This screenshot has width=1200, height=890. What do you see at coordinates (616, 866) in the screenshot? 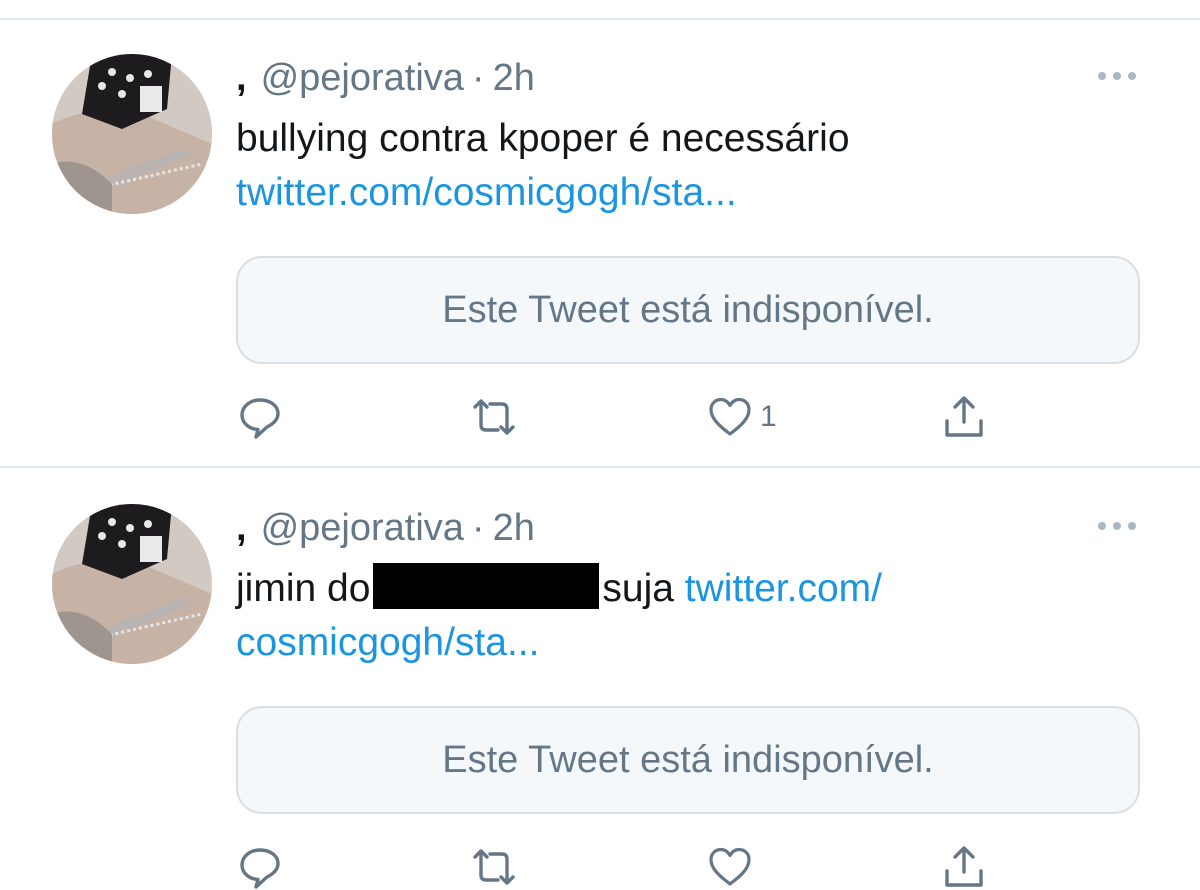
I see `tweet-actions` at bounding box center [616, 866].